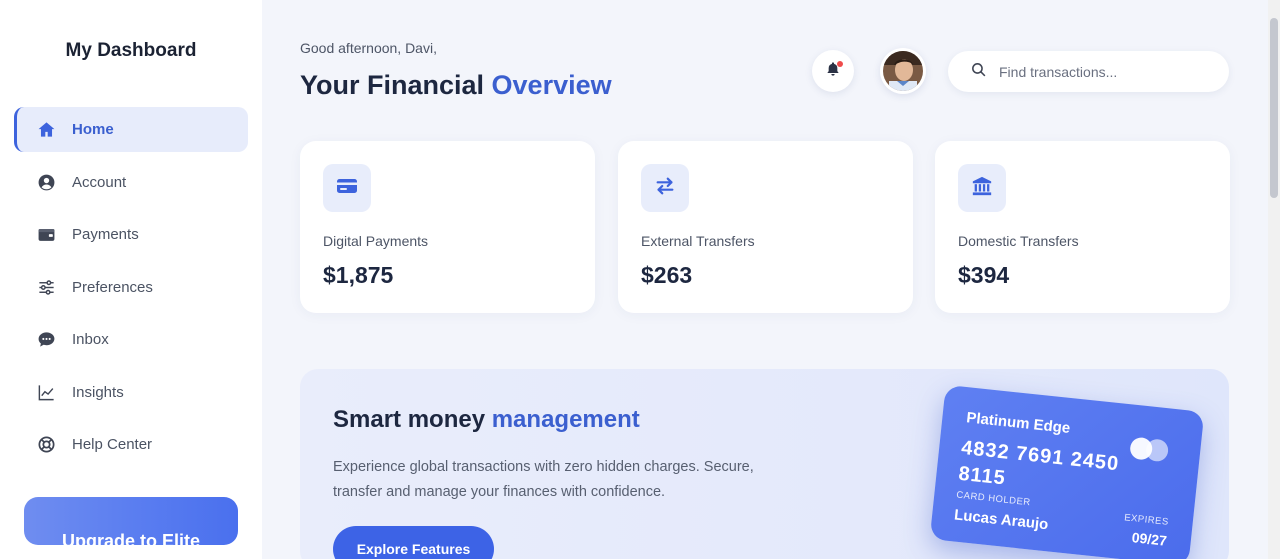  Describe the element at coordinates (46, 392) in the screenshot. I see `line-chart-icon` at that location.